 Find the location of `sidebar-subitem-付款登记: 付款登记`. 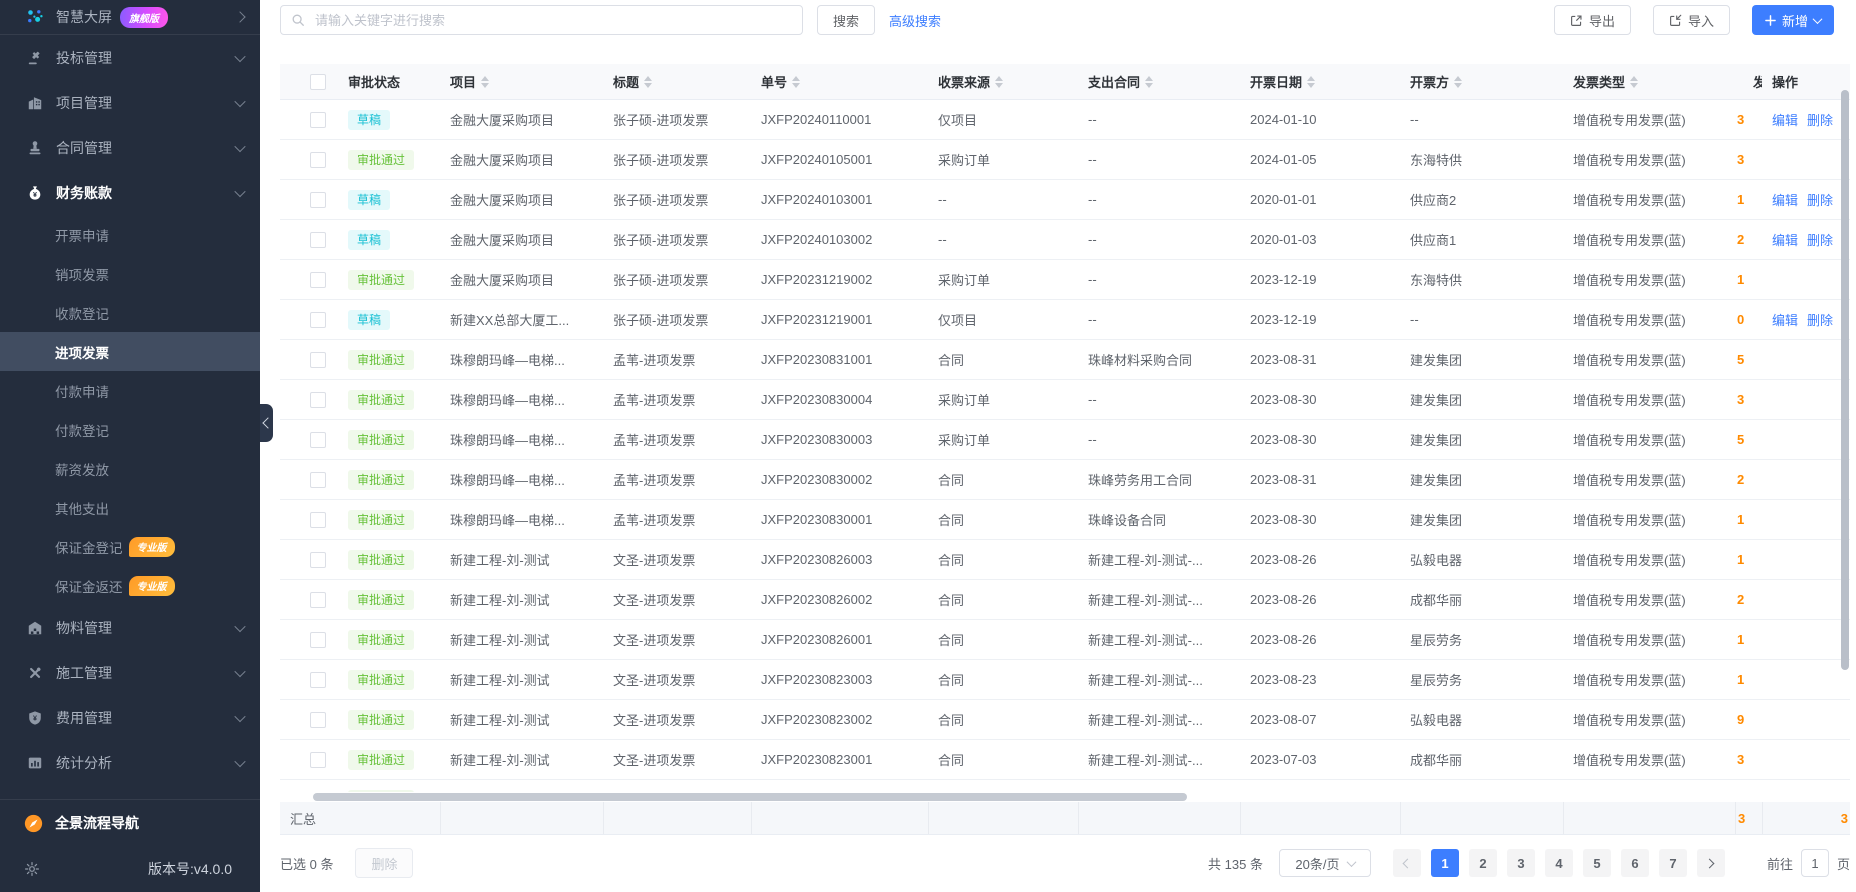

sidebar-subitem-付款登记: 付款登记 is located at coordinates (130, 429).